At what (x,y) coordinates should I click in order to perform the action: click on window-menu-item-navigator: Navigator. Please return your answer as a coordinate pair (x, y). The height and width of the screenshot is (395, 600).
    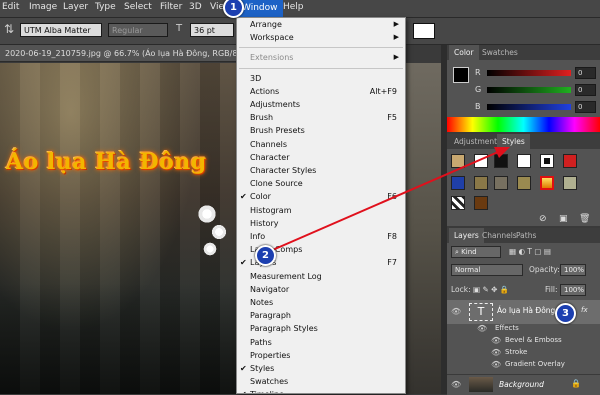
    Looking at the image, I should click on (321, 289).